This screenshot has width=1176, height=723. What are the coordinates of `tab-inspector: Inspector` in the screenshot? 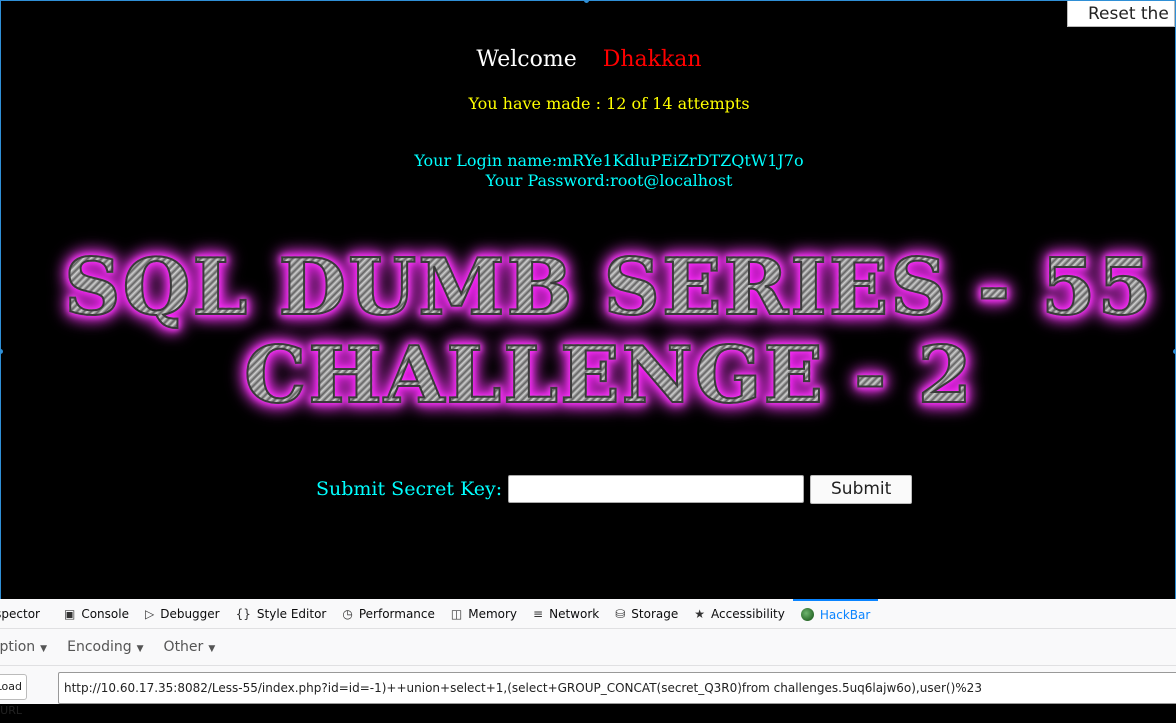 It's located at (24, 613).